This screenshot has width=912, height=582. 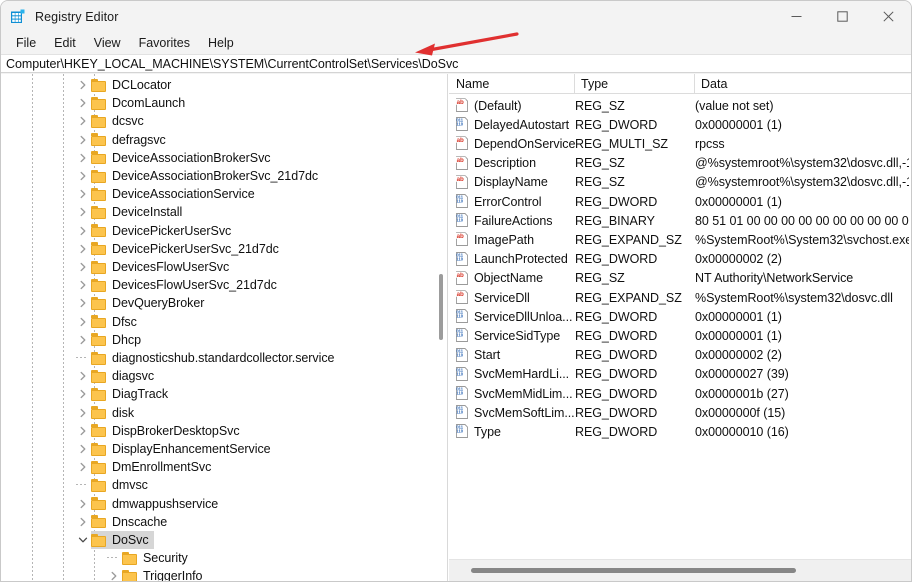 I want to click on tree-node: DevQueryBroker, so click(x=139, y=303).